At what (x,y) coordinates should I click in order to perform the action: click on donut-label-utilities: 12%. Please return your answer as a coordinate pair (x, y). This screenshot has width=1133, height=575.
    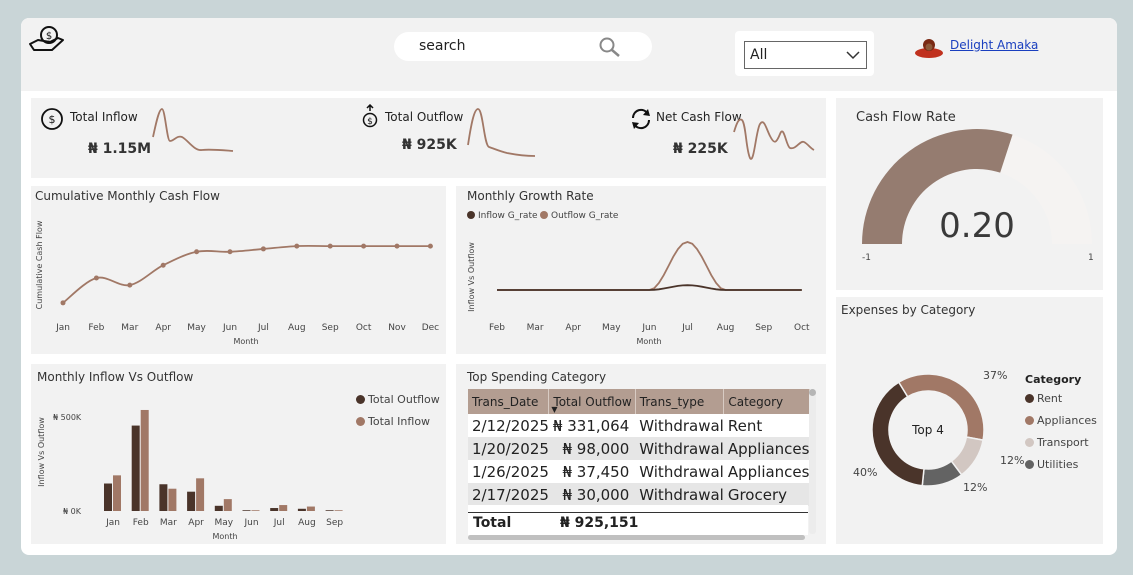
    Looking at the image, I should click on (975, 487).